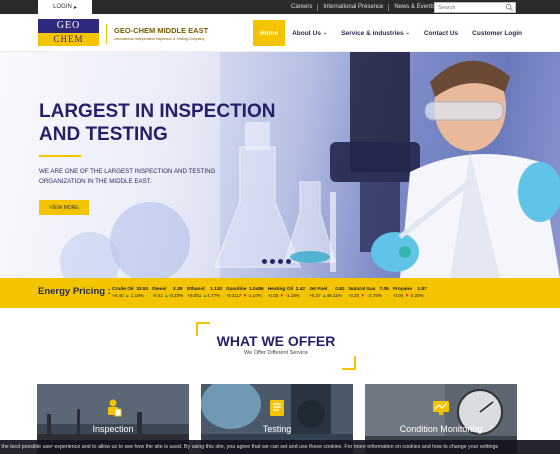  I want to click on ticker-name: Gasoline, so click(236, 289).